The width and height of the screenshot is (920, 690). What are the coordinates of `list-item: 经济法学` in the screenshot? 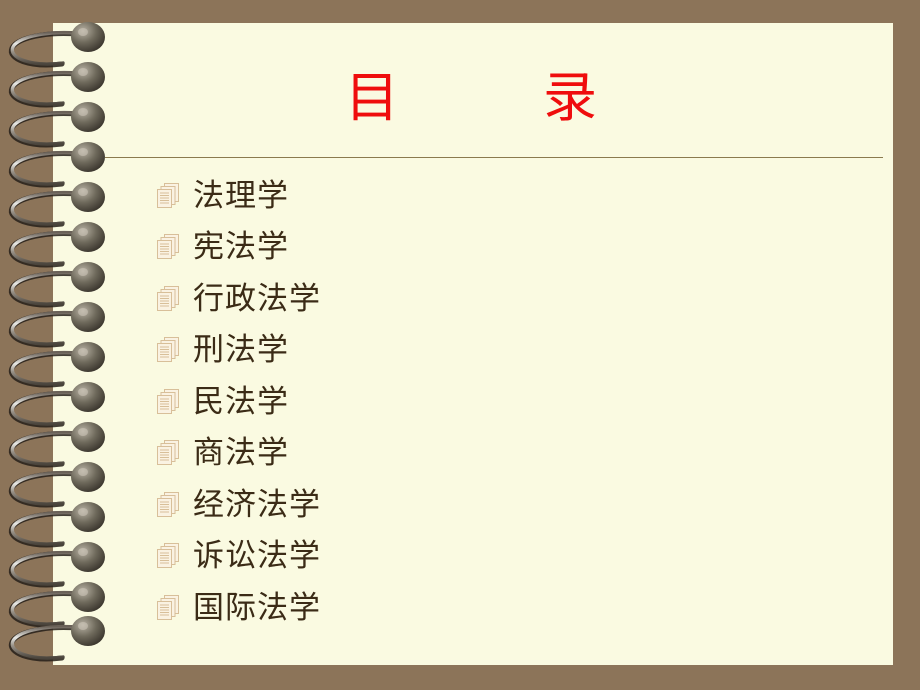 It's located at (455, 505).